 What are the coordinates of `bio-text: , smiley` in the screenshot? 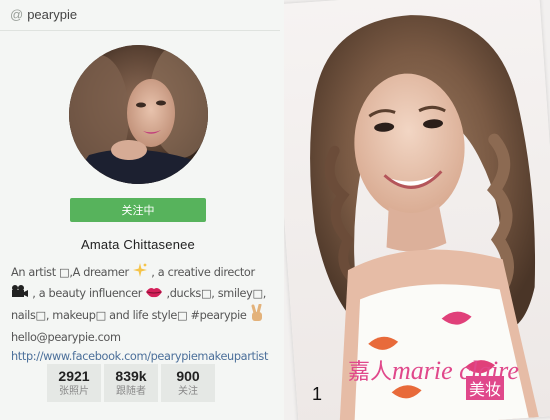 It's located at (232, 293).